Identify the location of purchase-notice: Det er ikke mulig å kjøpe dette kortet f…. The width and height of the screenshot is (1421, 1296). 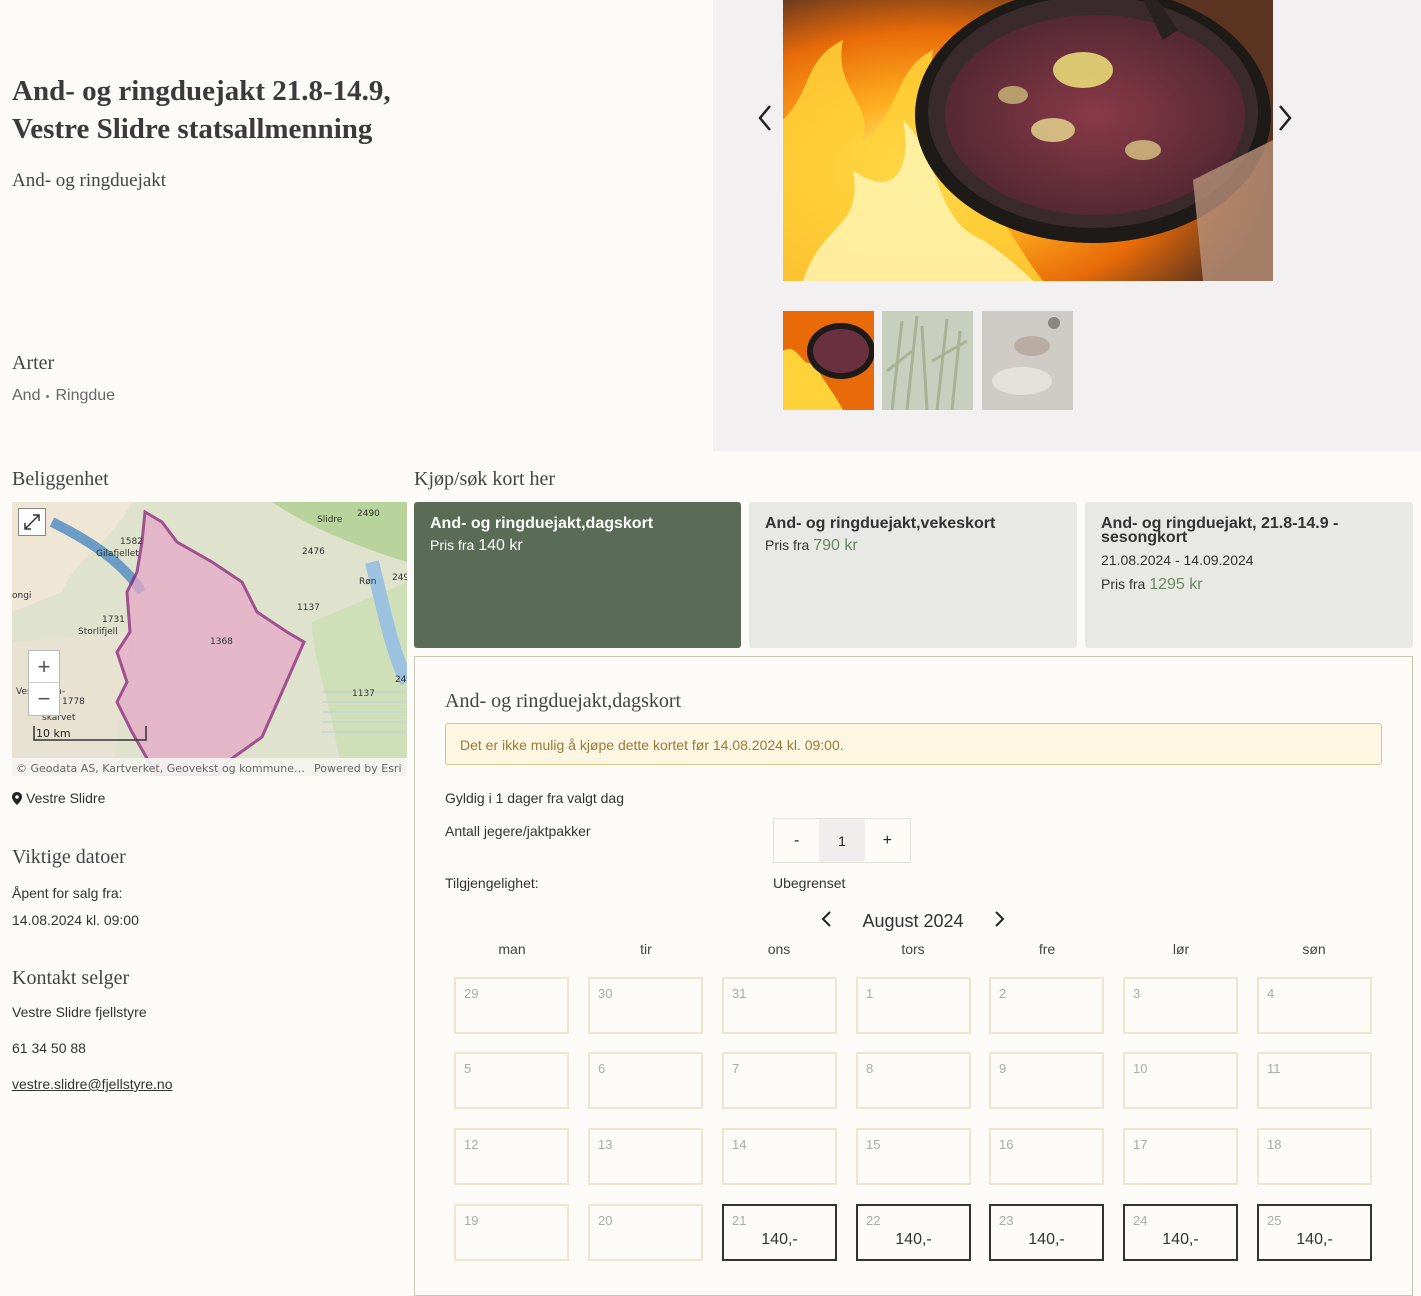
(913, 744).